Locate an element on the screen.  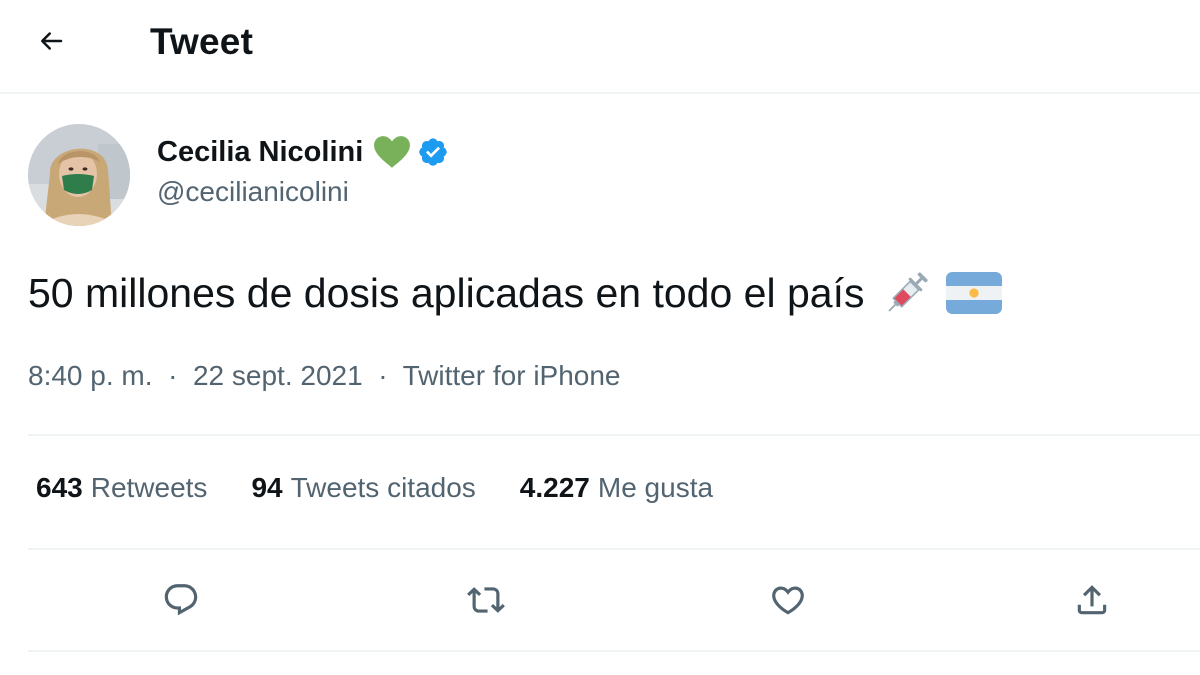
quote-tweets-stat: 94 Tweets citados is located at coordinates (363, 488).